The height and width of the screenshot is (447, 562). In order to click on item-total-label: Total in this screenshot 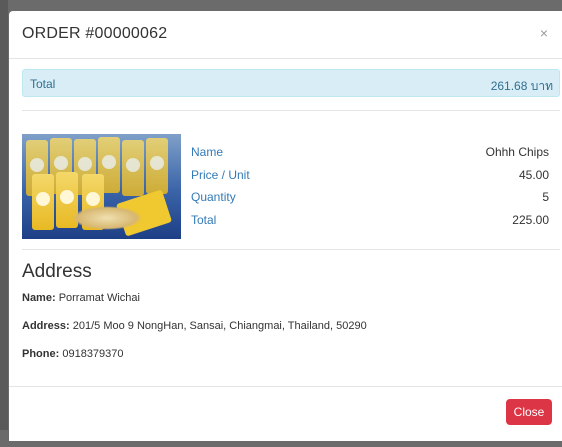, I will do `click(204, 219)`.